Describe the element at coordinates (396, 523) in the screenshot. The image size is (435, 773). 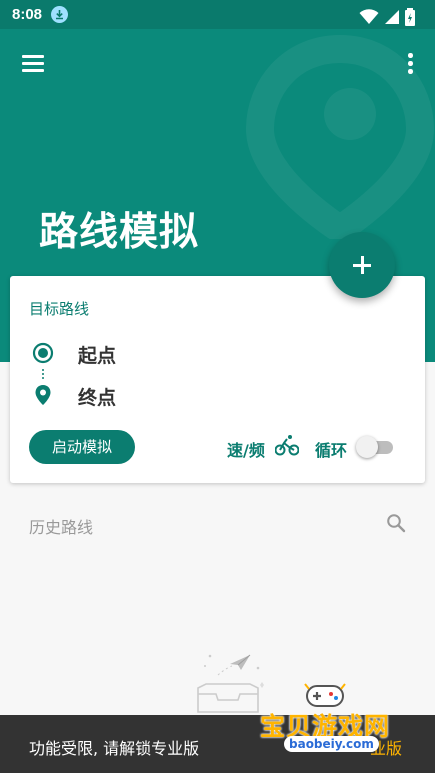
I see `search-icon` at that location.